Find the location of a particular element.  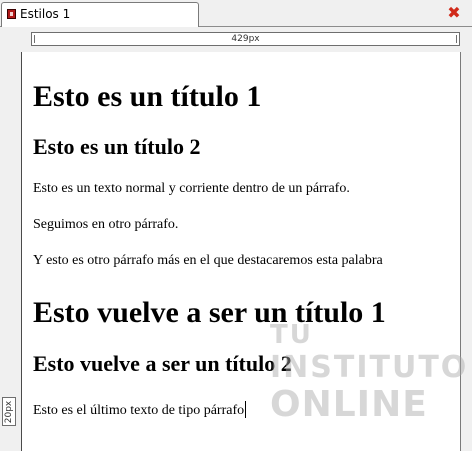

height-label: 20px is located at coordinates (9, 411).